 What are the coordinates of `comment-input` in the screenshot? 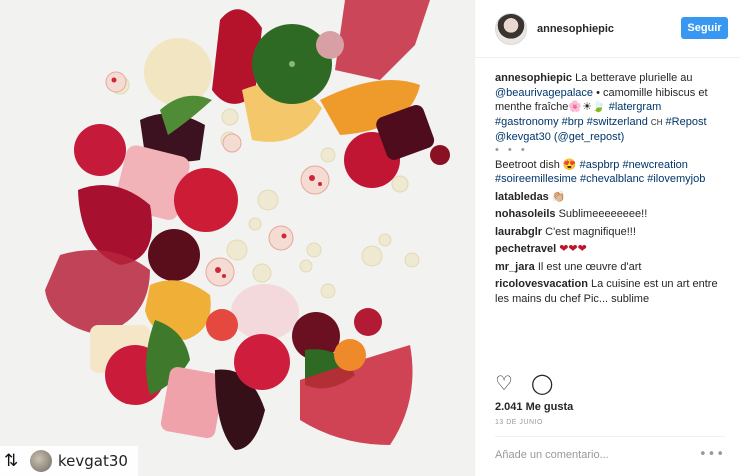 It's located at (595, 455).